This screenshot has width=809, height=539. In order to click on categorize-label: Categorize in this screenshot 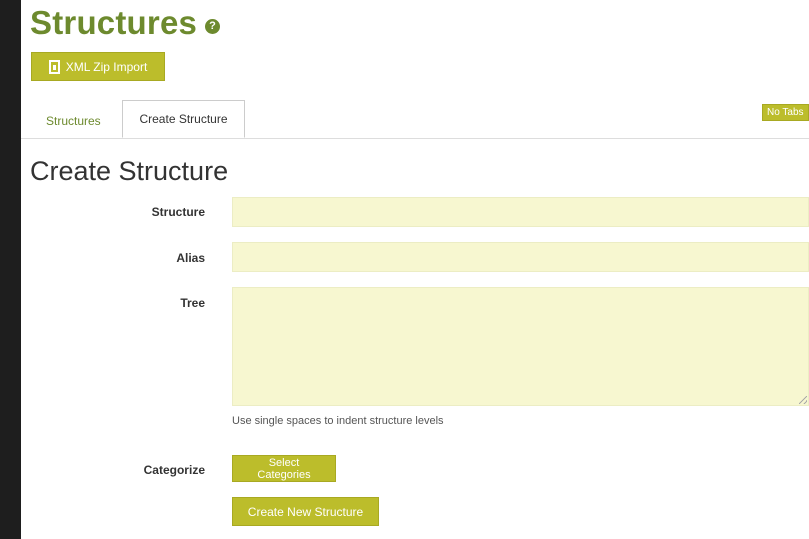, I will do `click(174, 470)`.